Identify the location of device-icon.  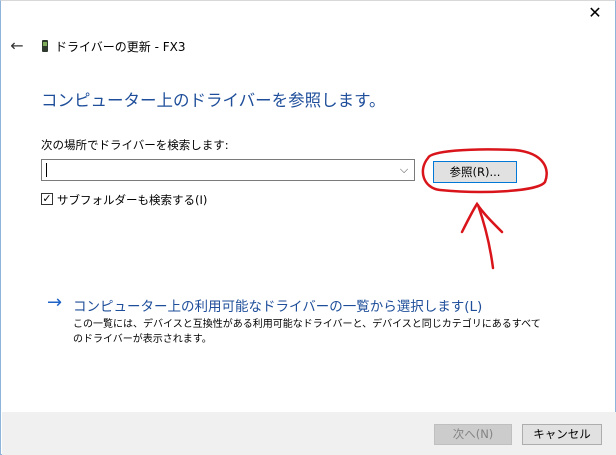
(45, 46).